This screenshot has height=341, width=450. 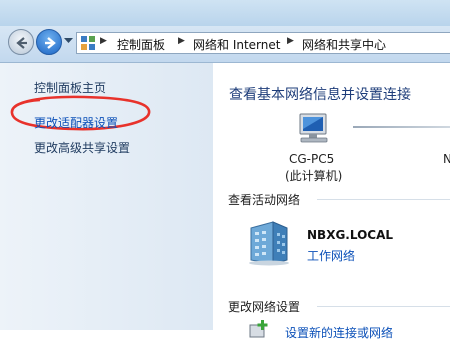 I want to click on back-button, so click(x=21, y=42).